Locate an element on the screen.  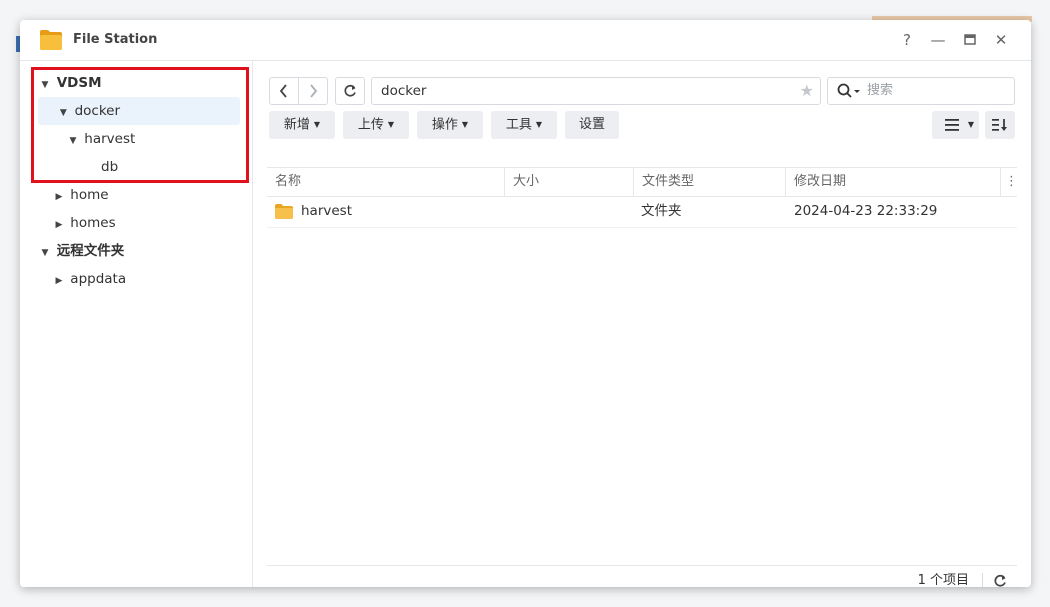
tree-node-home: ▶ home is located at coordinates (80, 195).